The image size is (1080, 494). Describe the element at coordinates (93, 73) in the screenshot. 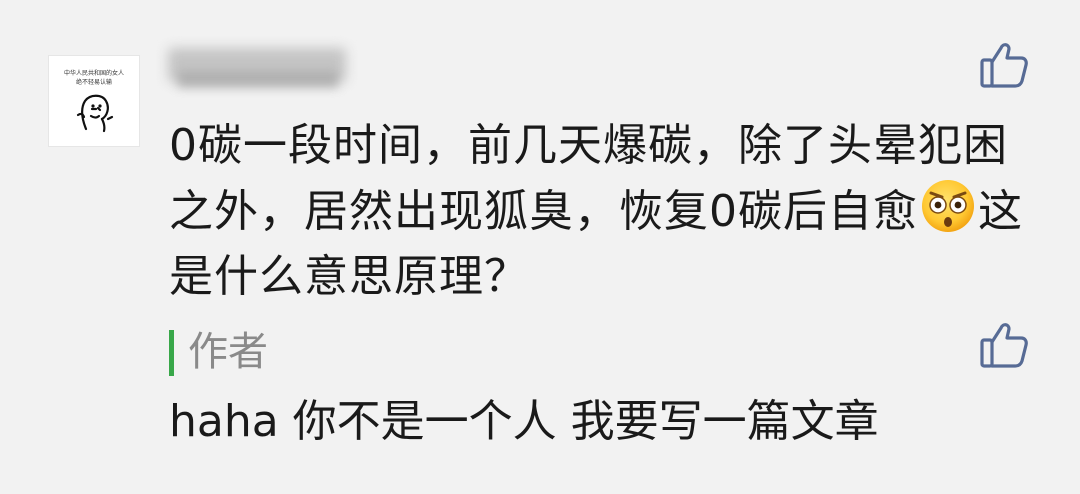

I see `avatar-text-line-1: 中华人民共和国的女人` at that location.